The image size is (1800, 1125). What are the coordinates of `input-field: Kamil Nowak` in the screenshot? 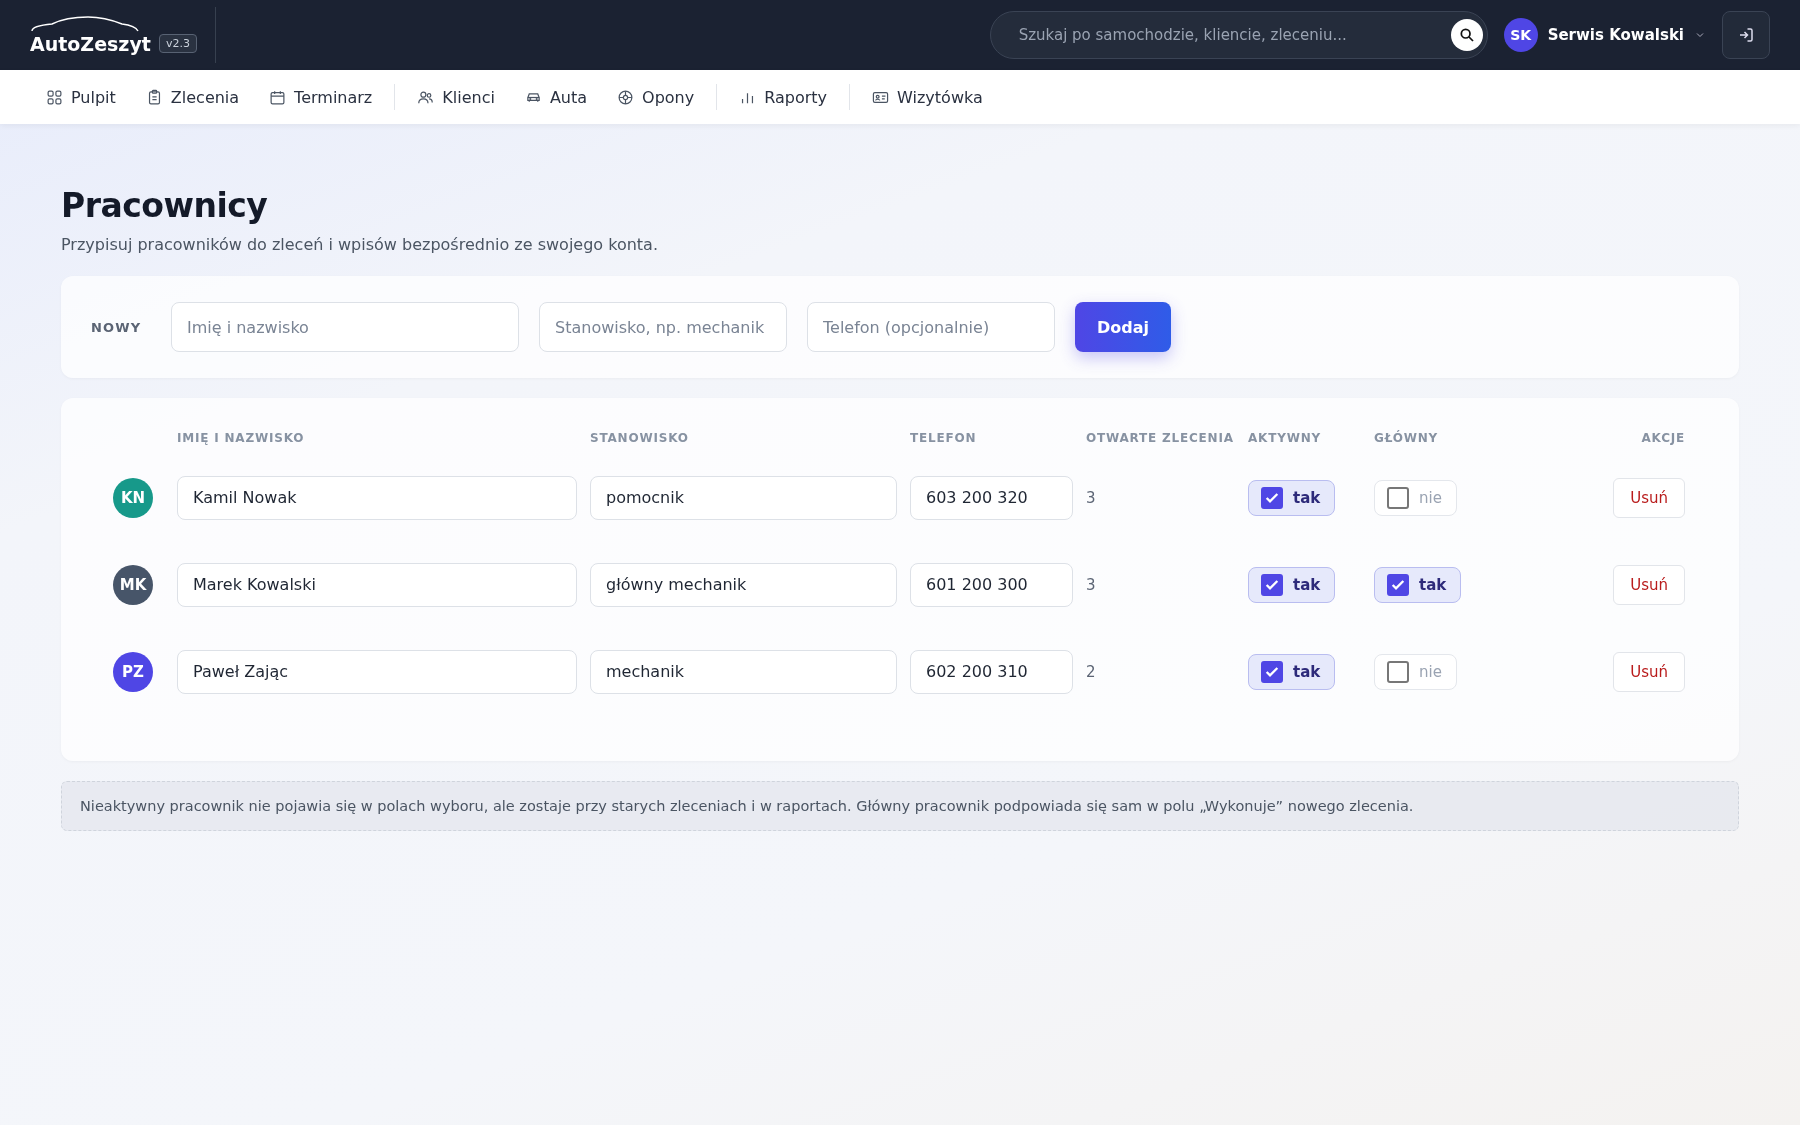 It's located at (377, 497).